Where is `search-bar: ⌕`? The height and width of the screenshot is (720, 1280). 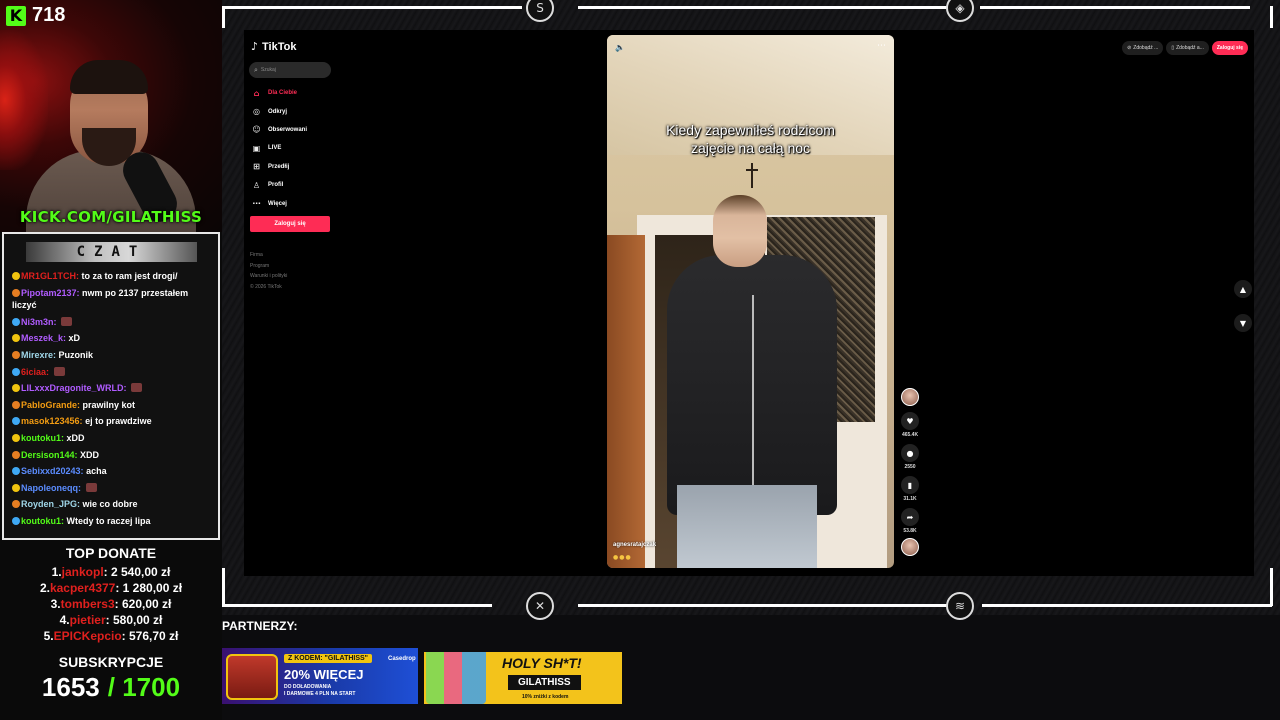
search-bar: ⌕ is located at coordinates (290, 70).